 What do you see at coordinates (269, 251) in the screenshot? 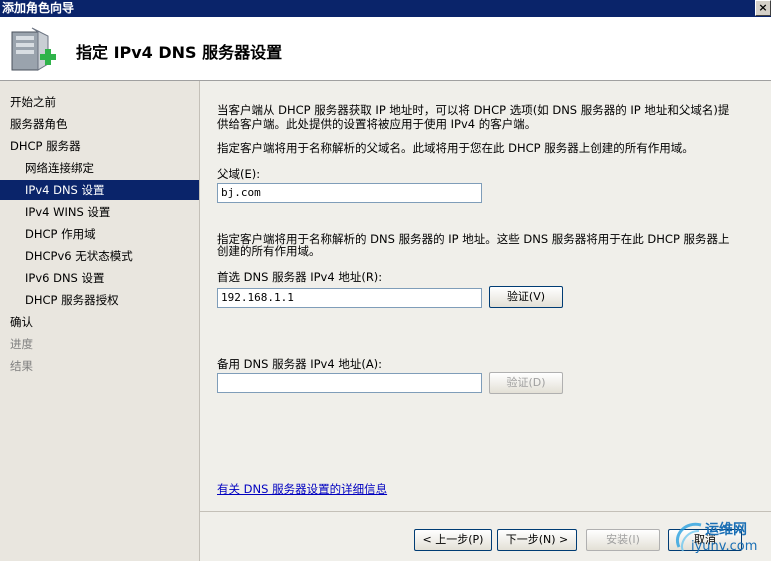
I see `dns-description-line2: 创建的所有作用域。` at bounding box center [269, 251].